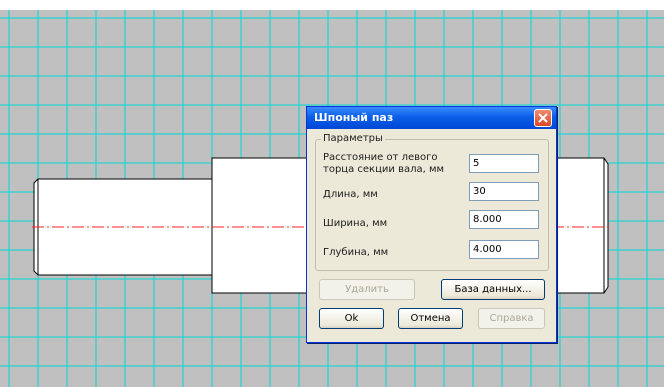  Describe the element at coordinates (380, 157) in the screenshot. I see `offset-label-line1: Расстояние от левого` at that location.